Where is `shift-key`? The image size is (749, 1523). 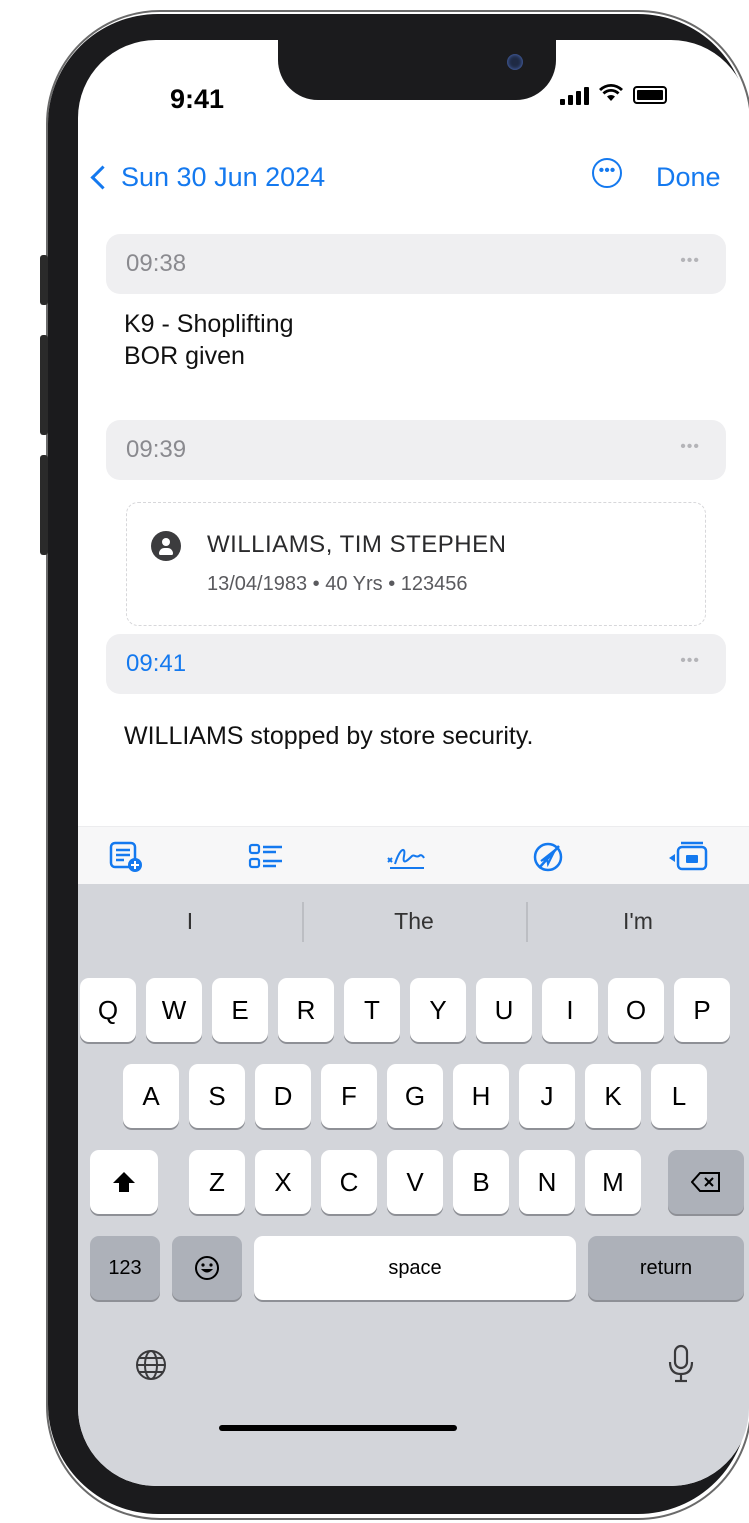 shift-key is located at coordinates (124, 1182).